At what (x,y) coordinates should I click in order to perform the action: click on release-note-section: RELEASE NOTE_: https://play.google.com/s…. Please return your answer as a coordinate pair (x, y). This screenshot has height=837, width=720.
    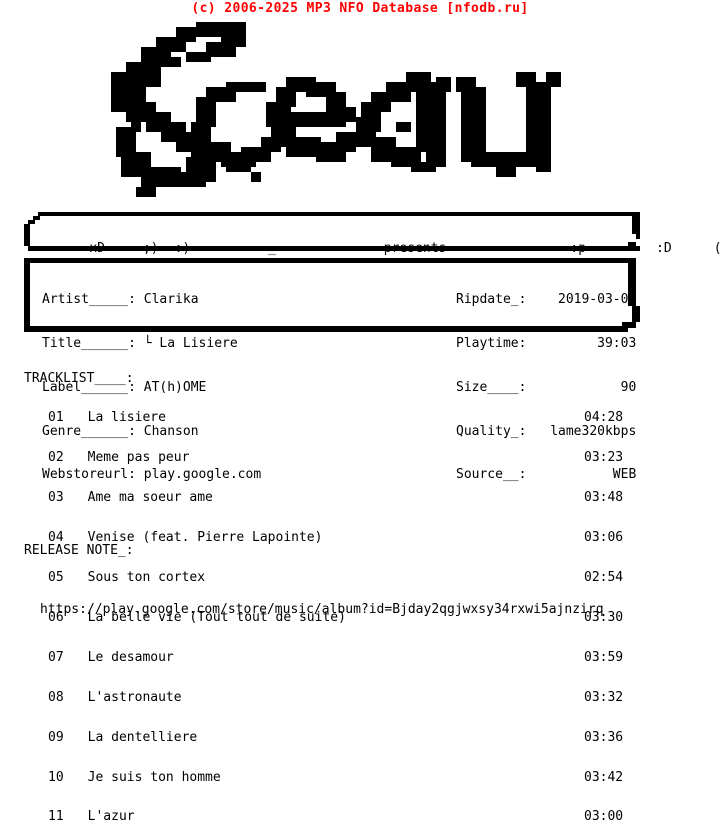
    Looking at the image, I should click on (364, 572).